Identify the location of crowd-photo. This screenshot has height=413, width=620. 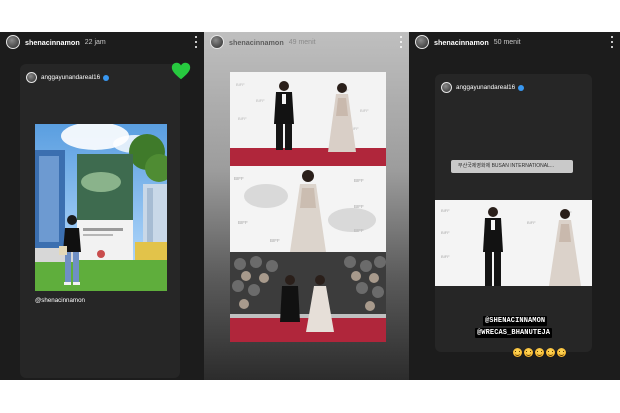
(308, 297).